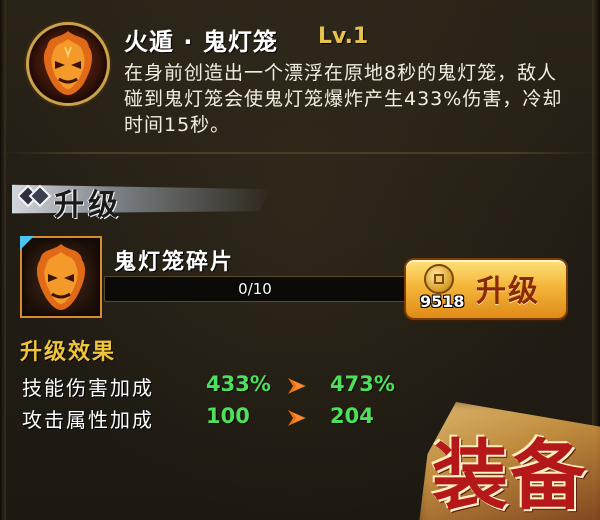 This screenshot has width=600, height=520. I want to click on equip-button: 装备, so click(500, 458).